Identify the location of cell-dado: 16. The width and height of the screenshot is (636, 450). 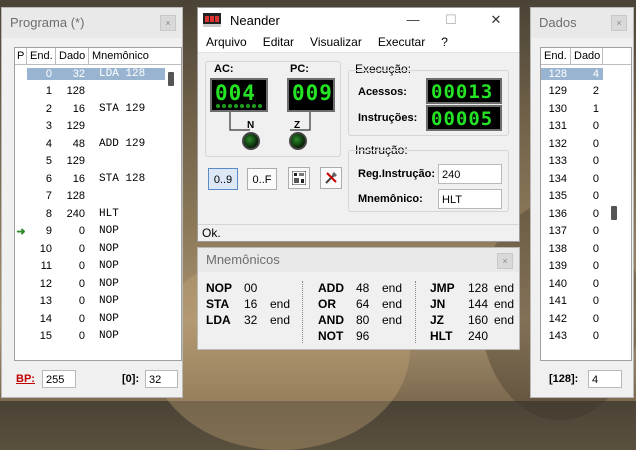
(78, 108).